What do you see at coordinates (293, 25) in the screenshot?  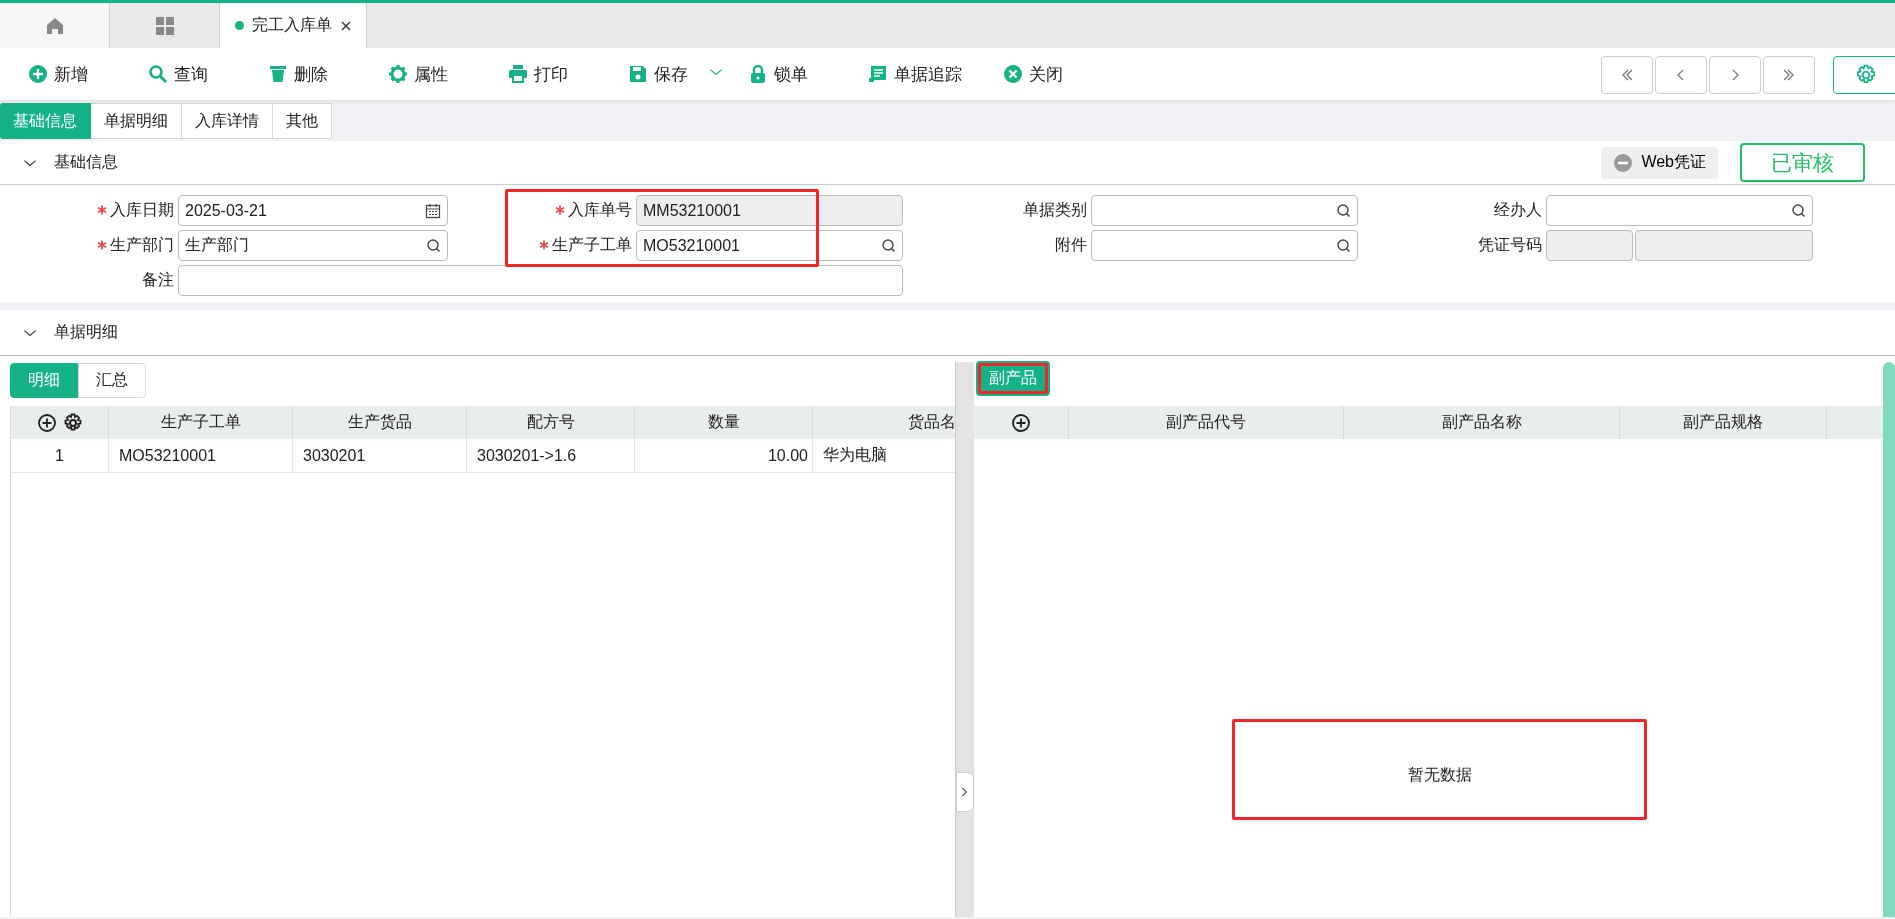 I see `page-tab: 完工入库单` at bounding box center [293, 25].